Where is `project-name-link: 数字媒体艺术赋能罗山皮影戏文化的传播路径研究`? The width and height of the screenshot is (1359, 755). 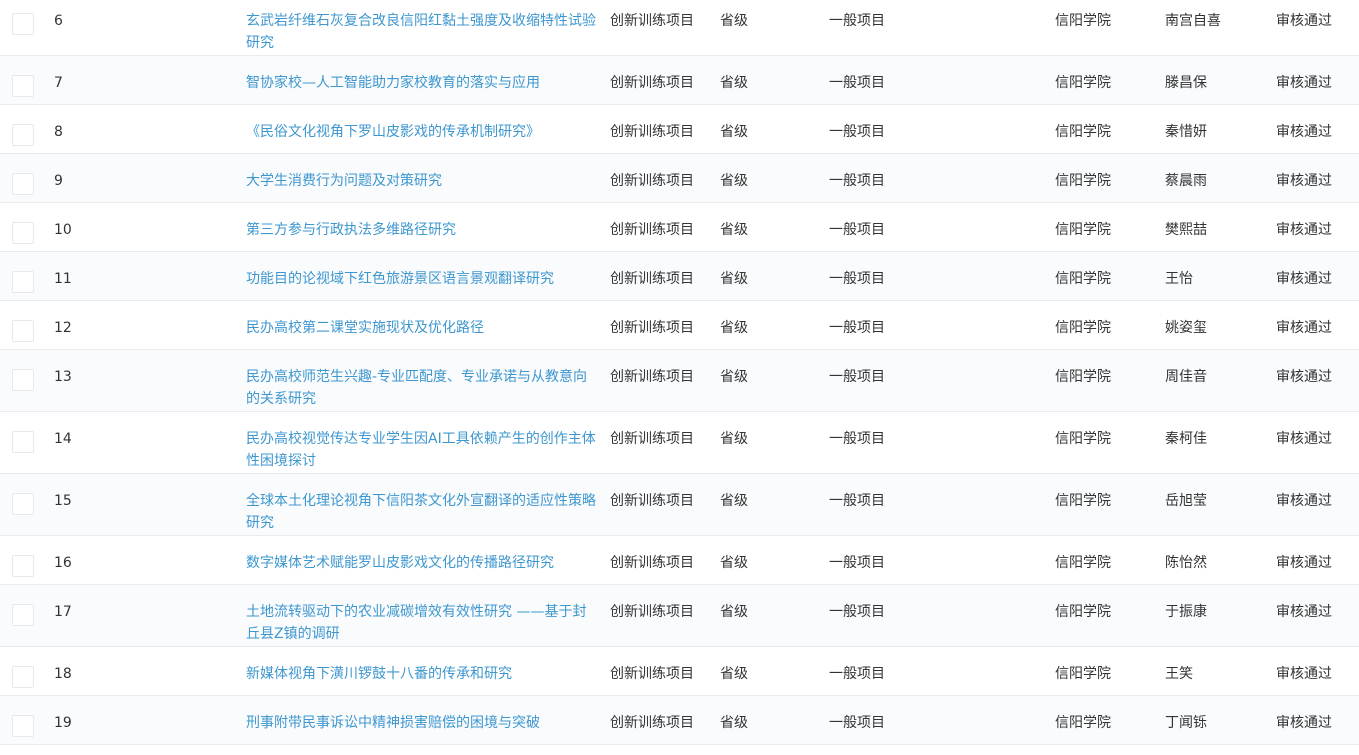 project-name-link: 数字媒体艺术赋能罗山皮影戏文化的传播路径研究 is located at coordinates (422, 563).